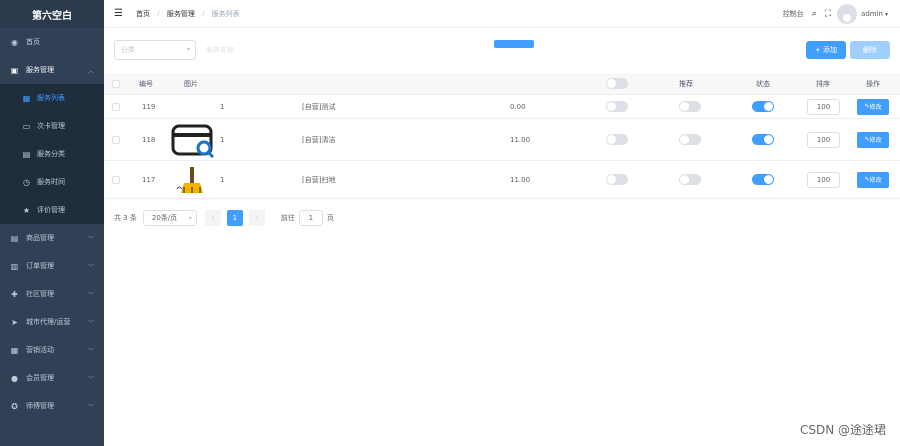  What do you see at coordinates (52, 350) in the screenshot?
I see `sidebar-item-marketing: ▦ 营销活动 ﹀` at bounding box center [52, 350].